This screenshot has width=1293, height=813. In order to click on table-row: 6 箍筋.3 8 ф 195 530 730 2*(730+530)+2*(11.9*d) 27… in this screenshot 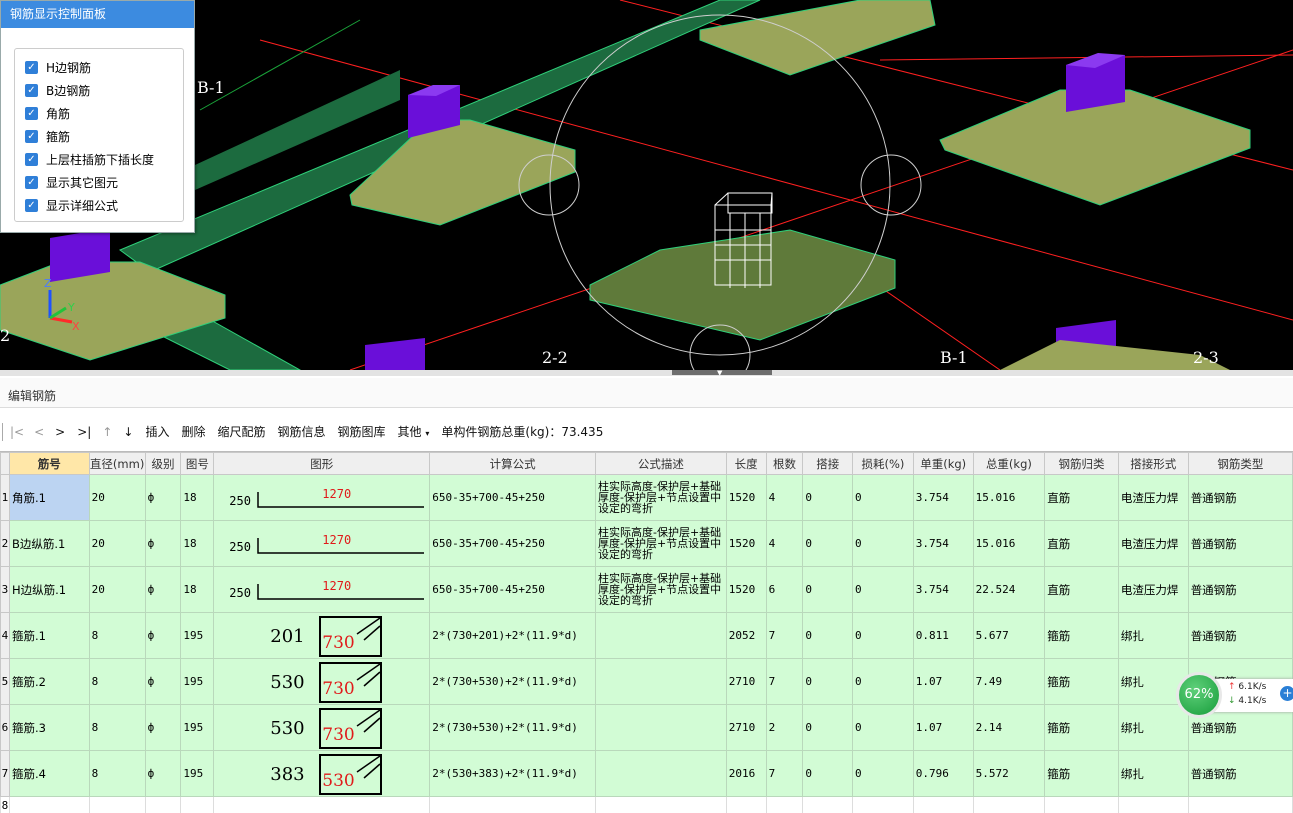, I will do `click(646, 727)`.